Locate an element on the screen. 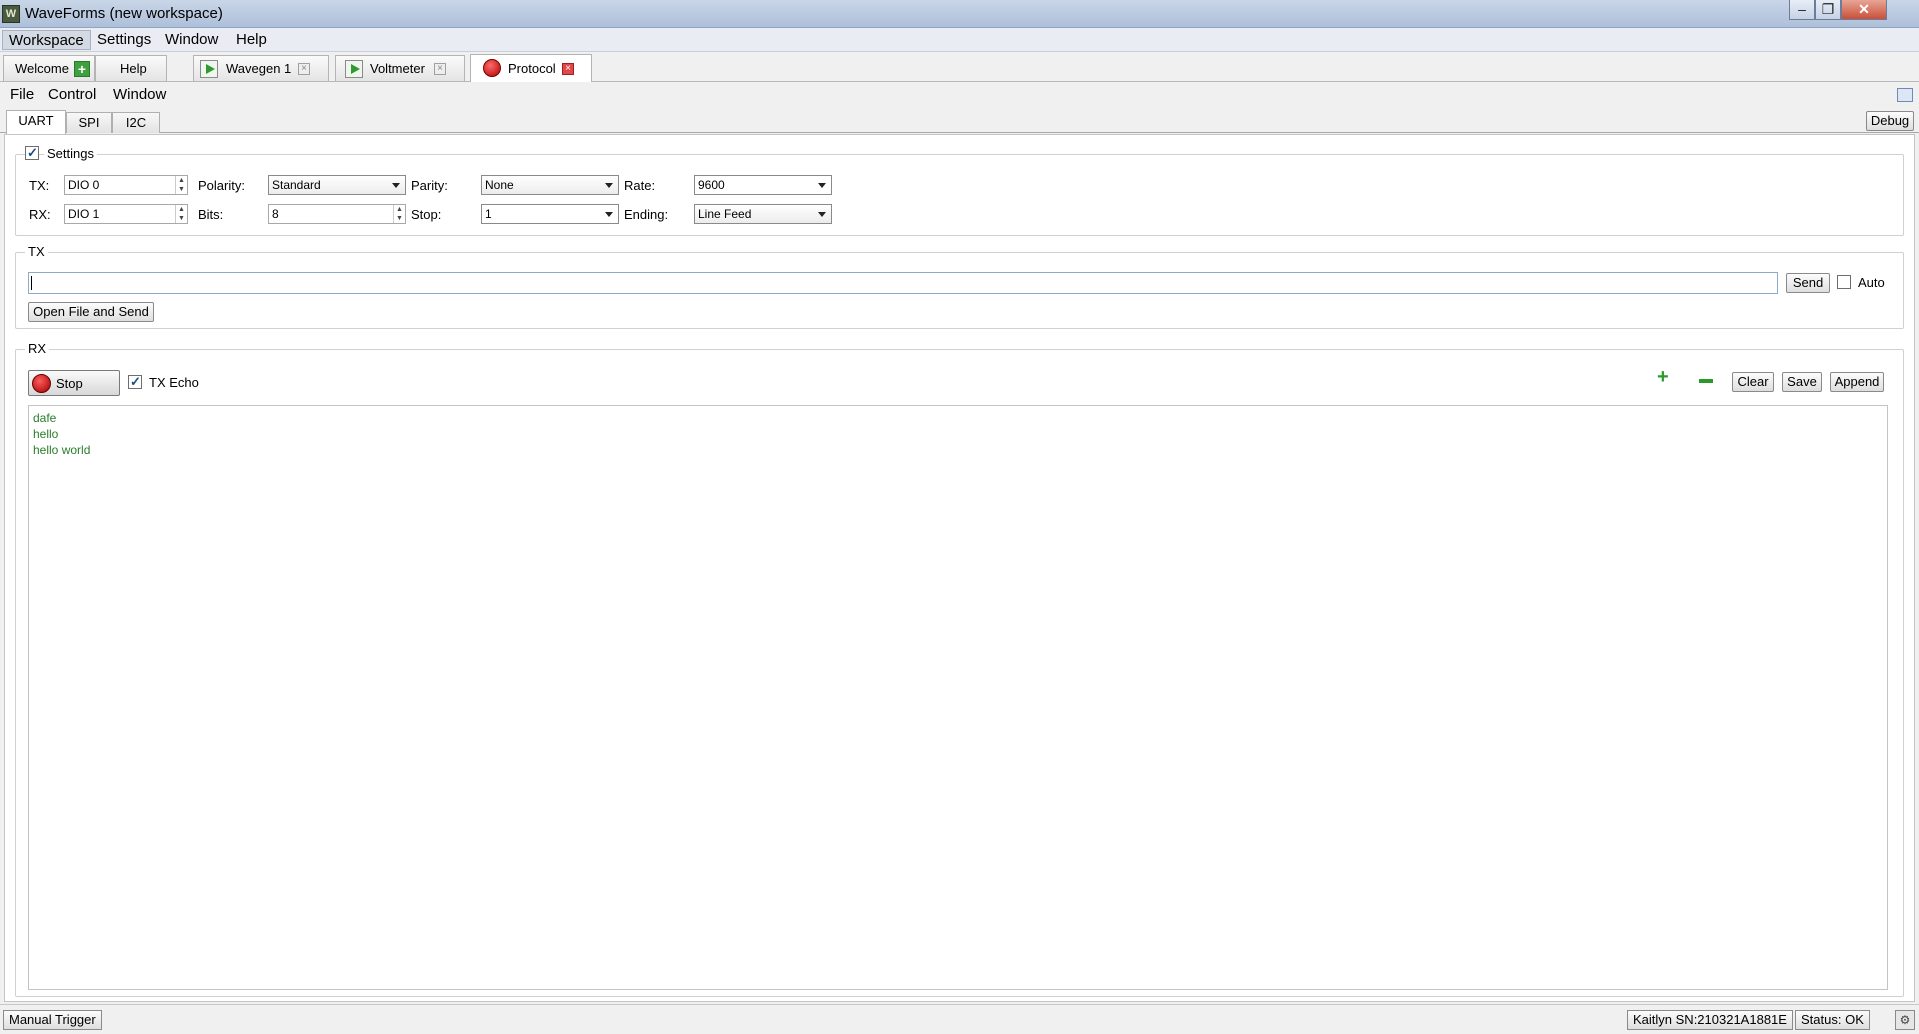 This screenshot has height=1034, width=1919. parity-value: None is located at coordinates (499, 185).